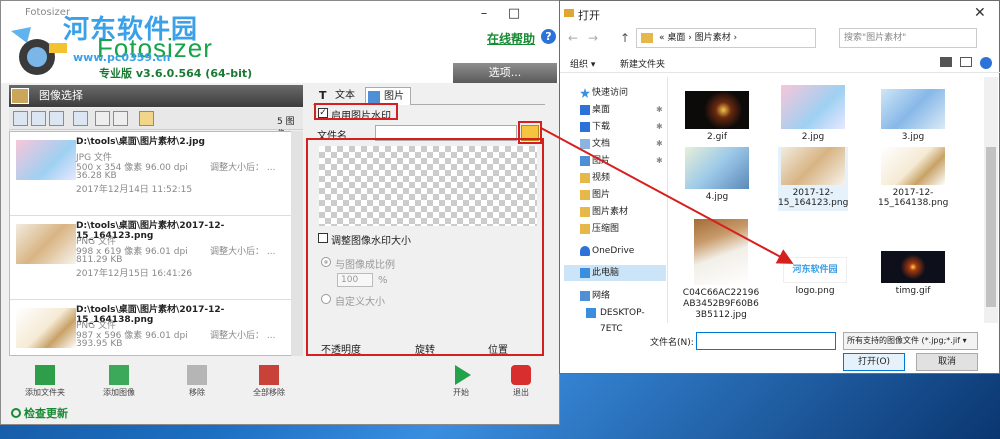  Describe the element at coordinates (986, 63) in the screenshot. I see `help-icon` at that location.